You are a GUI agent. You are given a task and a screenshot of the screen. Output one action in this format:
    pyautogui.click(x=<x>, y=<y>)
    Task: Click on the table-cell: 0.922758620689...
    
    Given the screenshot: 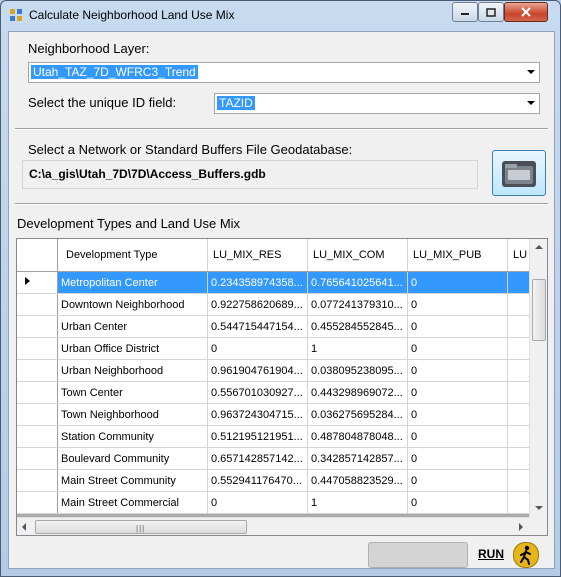 What is the action you would take?
    pyautogui.click(x=257, y=304)
    